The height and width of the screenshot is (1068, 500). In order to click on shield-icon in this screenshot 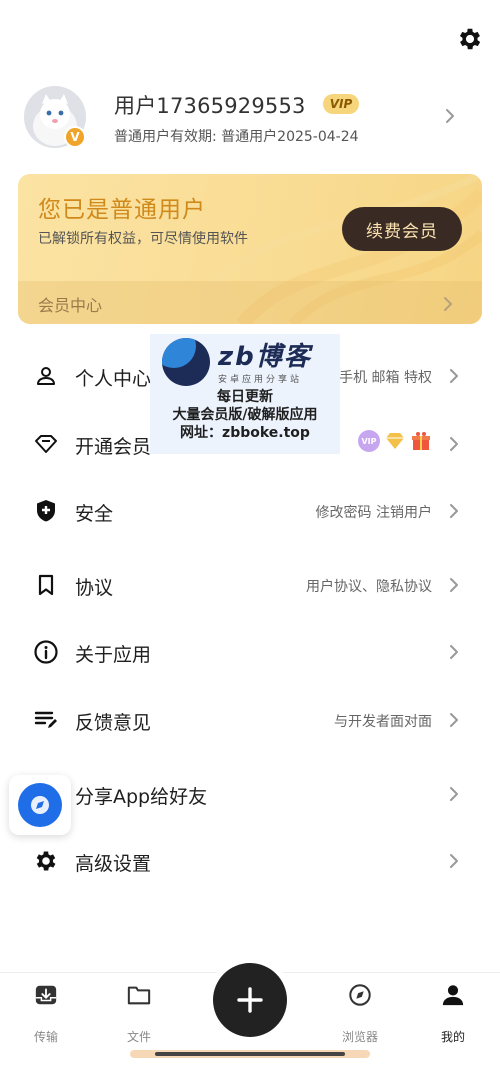, I will do `click(46, 511)`.